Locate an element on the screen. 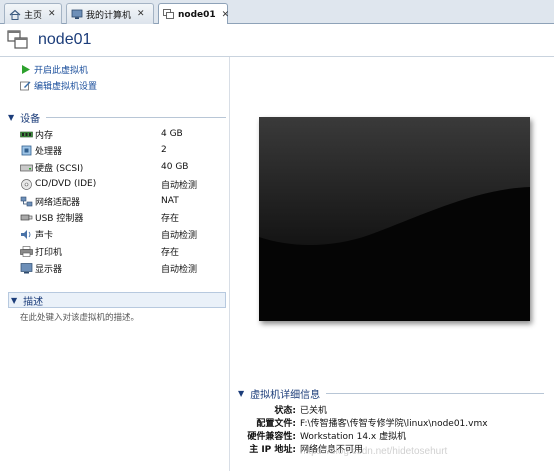  details-section-title: 虚拟机详细信息 is located at coordinates (285, 395).